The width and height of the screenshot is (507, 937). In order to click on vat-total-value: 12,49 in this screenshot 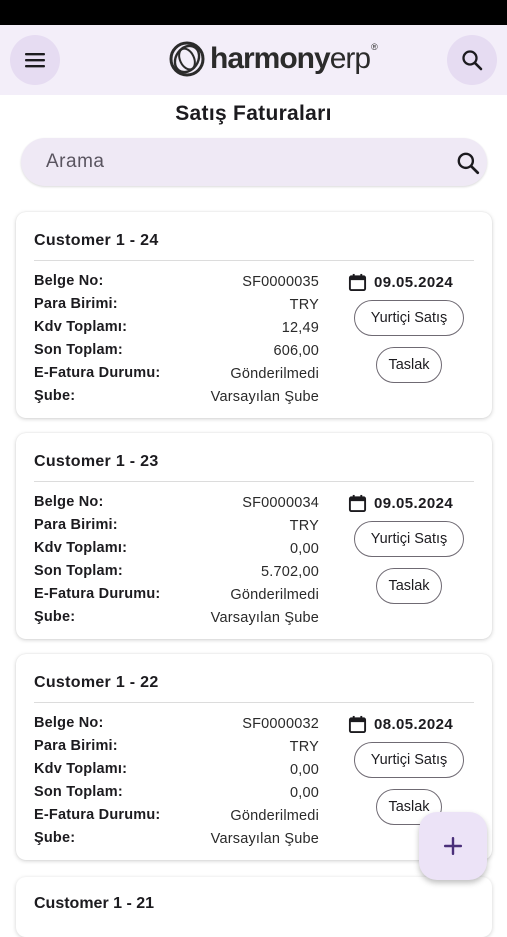, I will do `click(300, 328)`.